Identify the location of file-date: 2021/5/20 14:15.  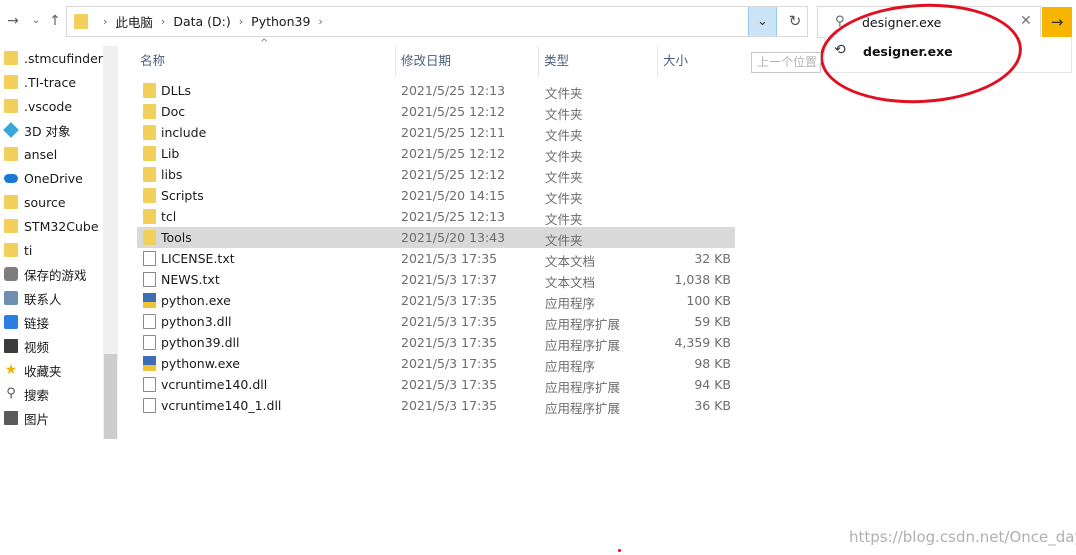
(453, 195).